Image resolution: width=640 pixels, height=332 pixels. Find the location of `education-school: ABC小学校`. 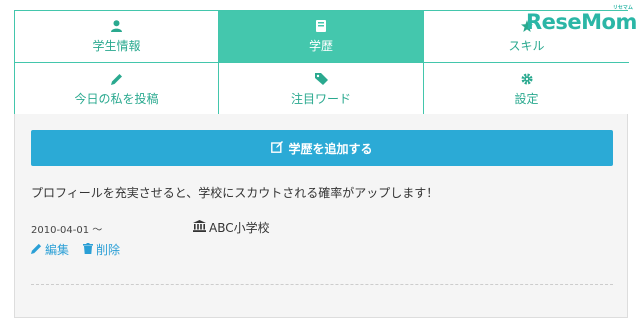

education-school: ABC小学校 is located at coordinates (231, 227).